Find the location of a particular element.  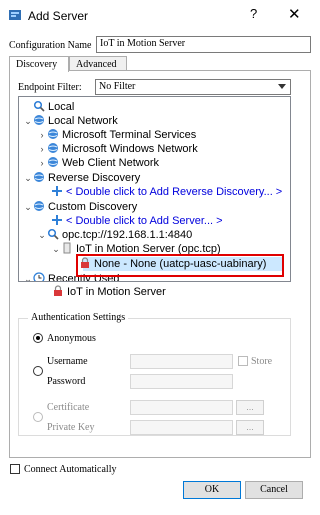

tree-item-recent-server: IoT in Motion Server is located at coordinates (109, 292).